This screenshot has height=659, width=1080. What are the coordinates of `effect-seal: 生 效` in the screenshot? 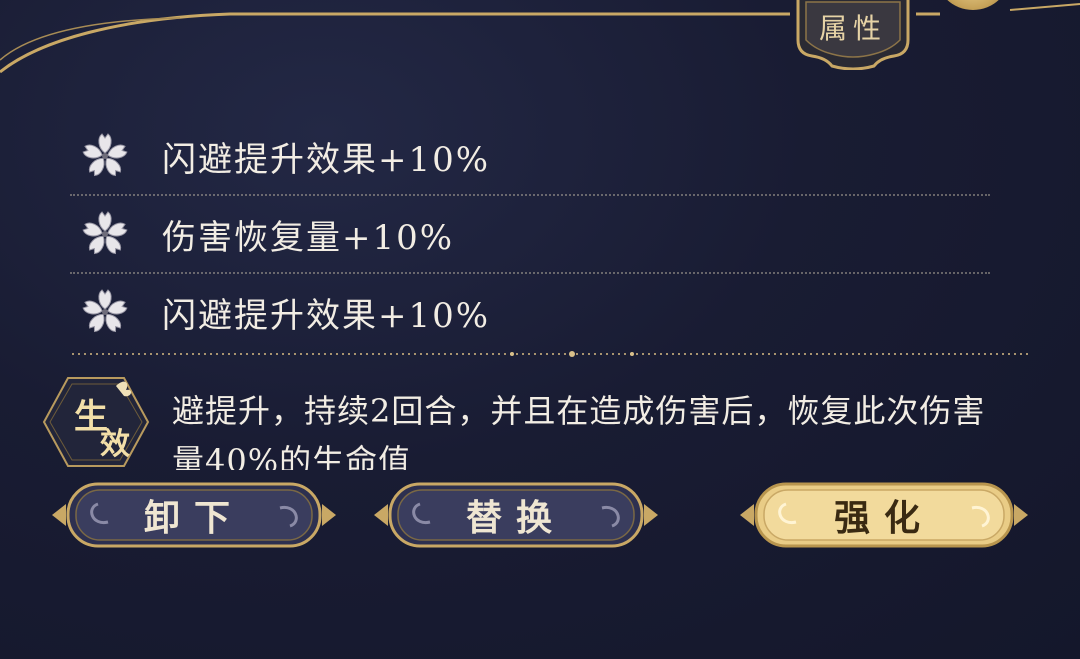 It's located at (96, 422).